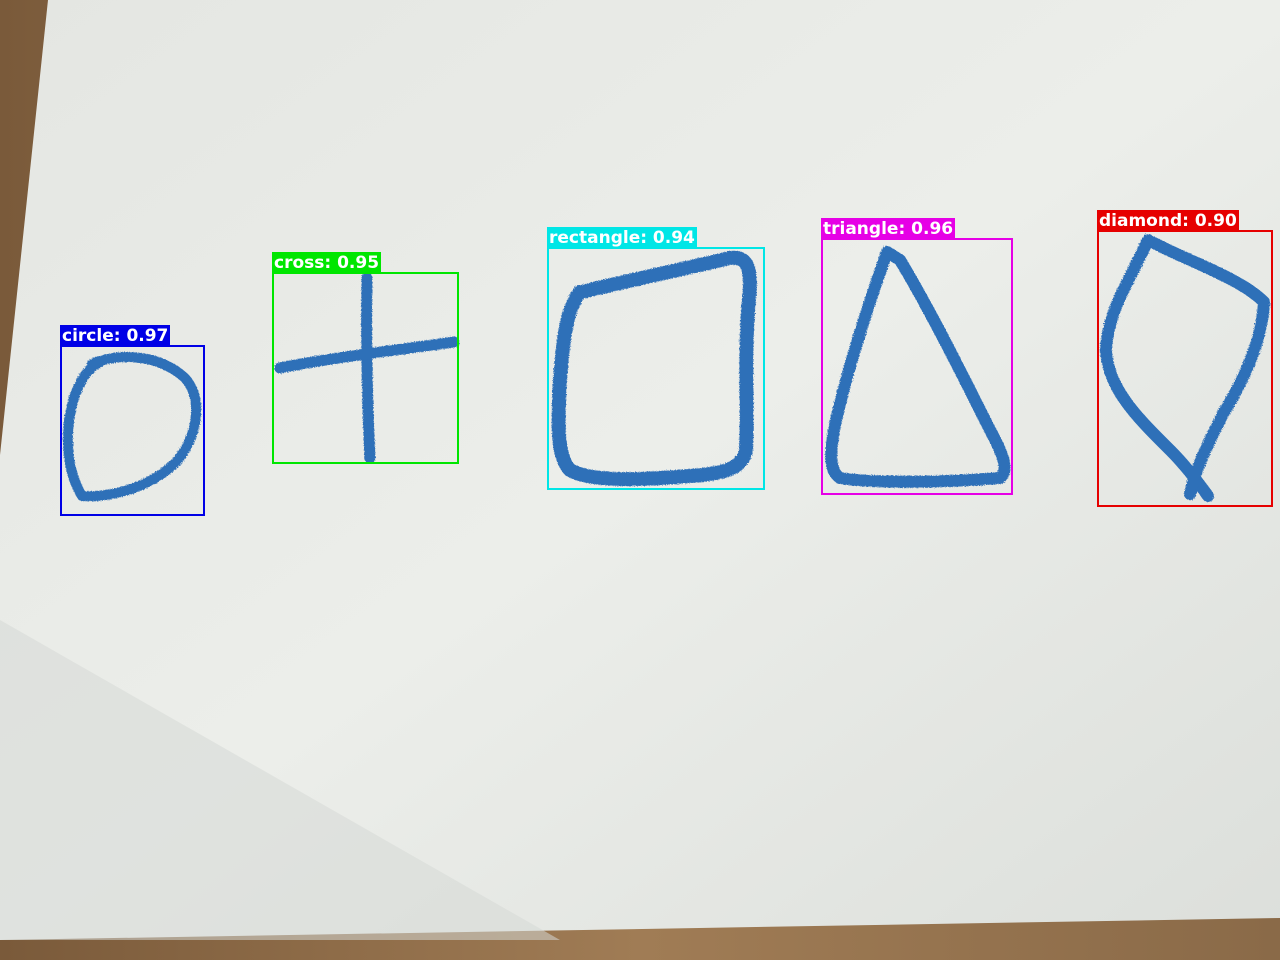  What do you see at coordinates (917, 356) in the screenshot?
I see `detection-box-triangle: triangle: 0.96` at bounding box center [917, 356].